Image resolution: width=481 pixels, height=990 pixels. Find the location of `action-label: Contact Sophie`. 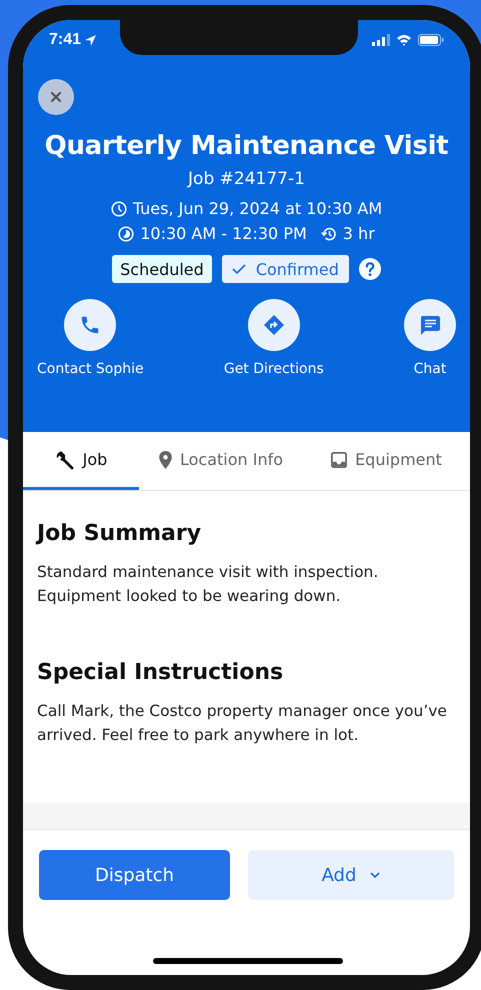

action-label: Contact Sophie is located at coordinates (90, 369).